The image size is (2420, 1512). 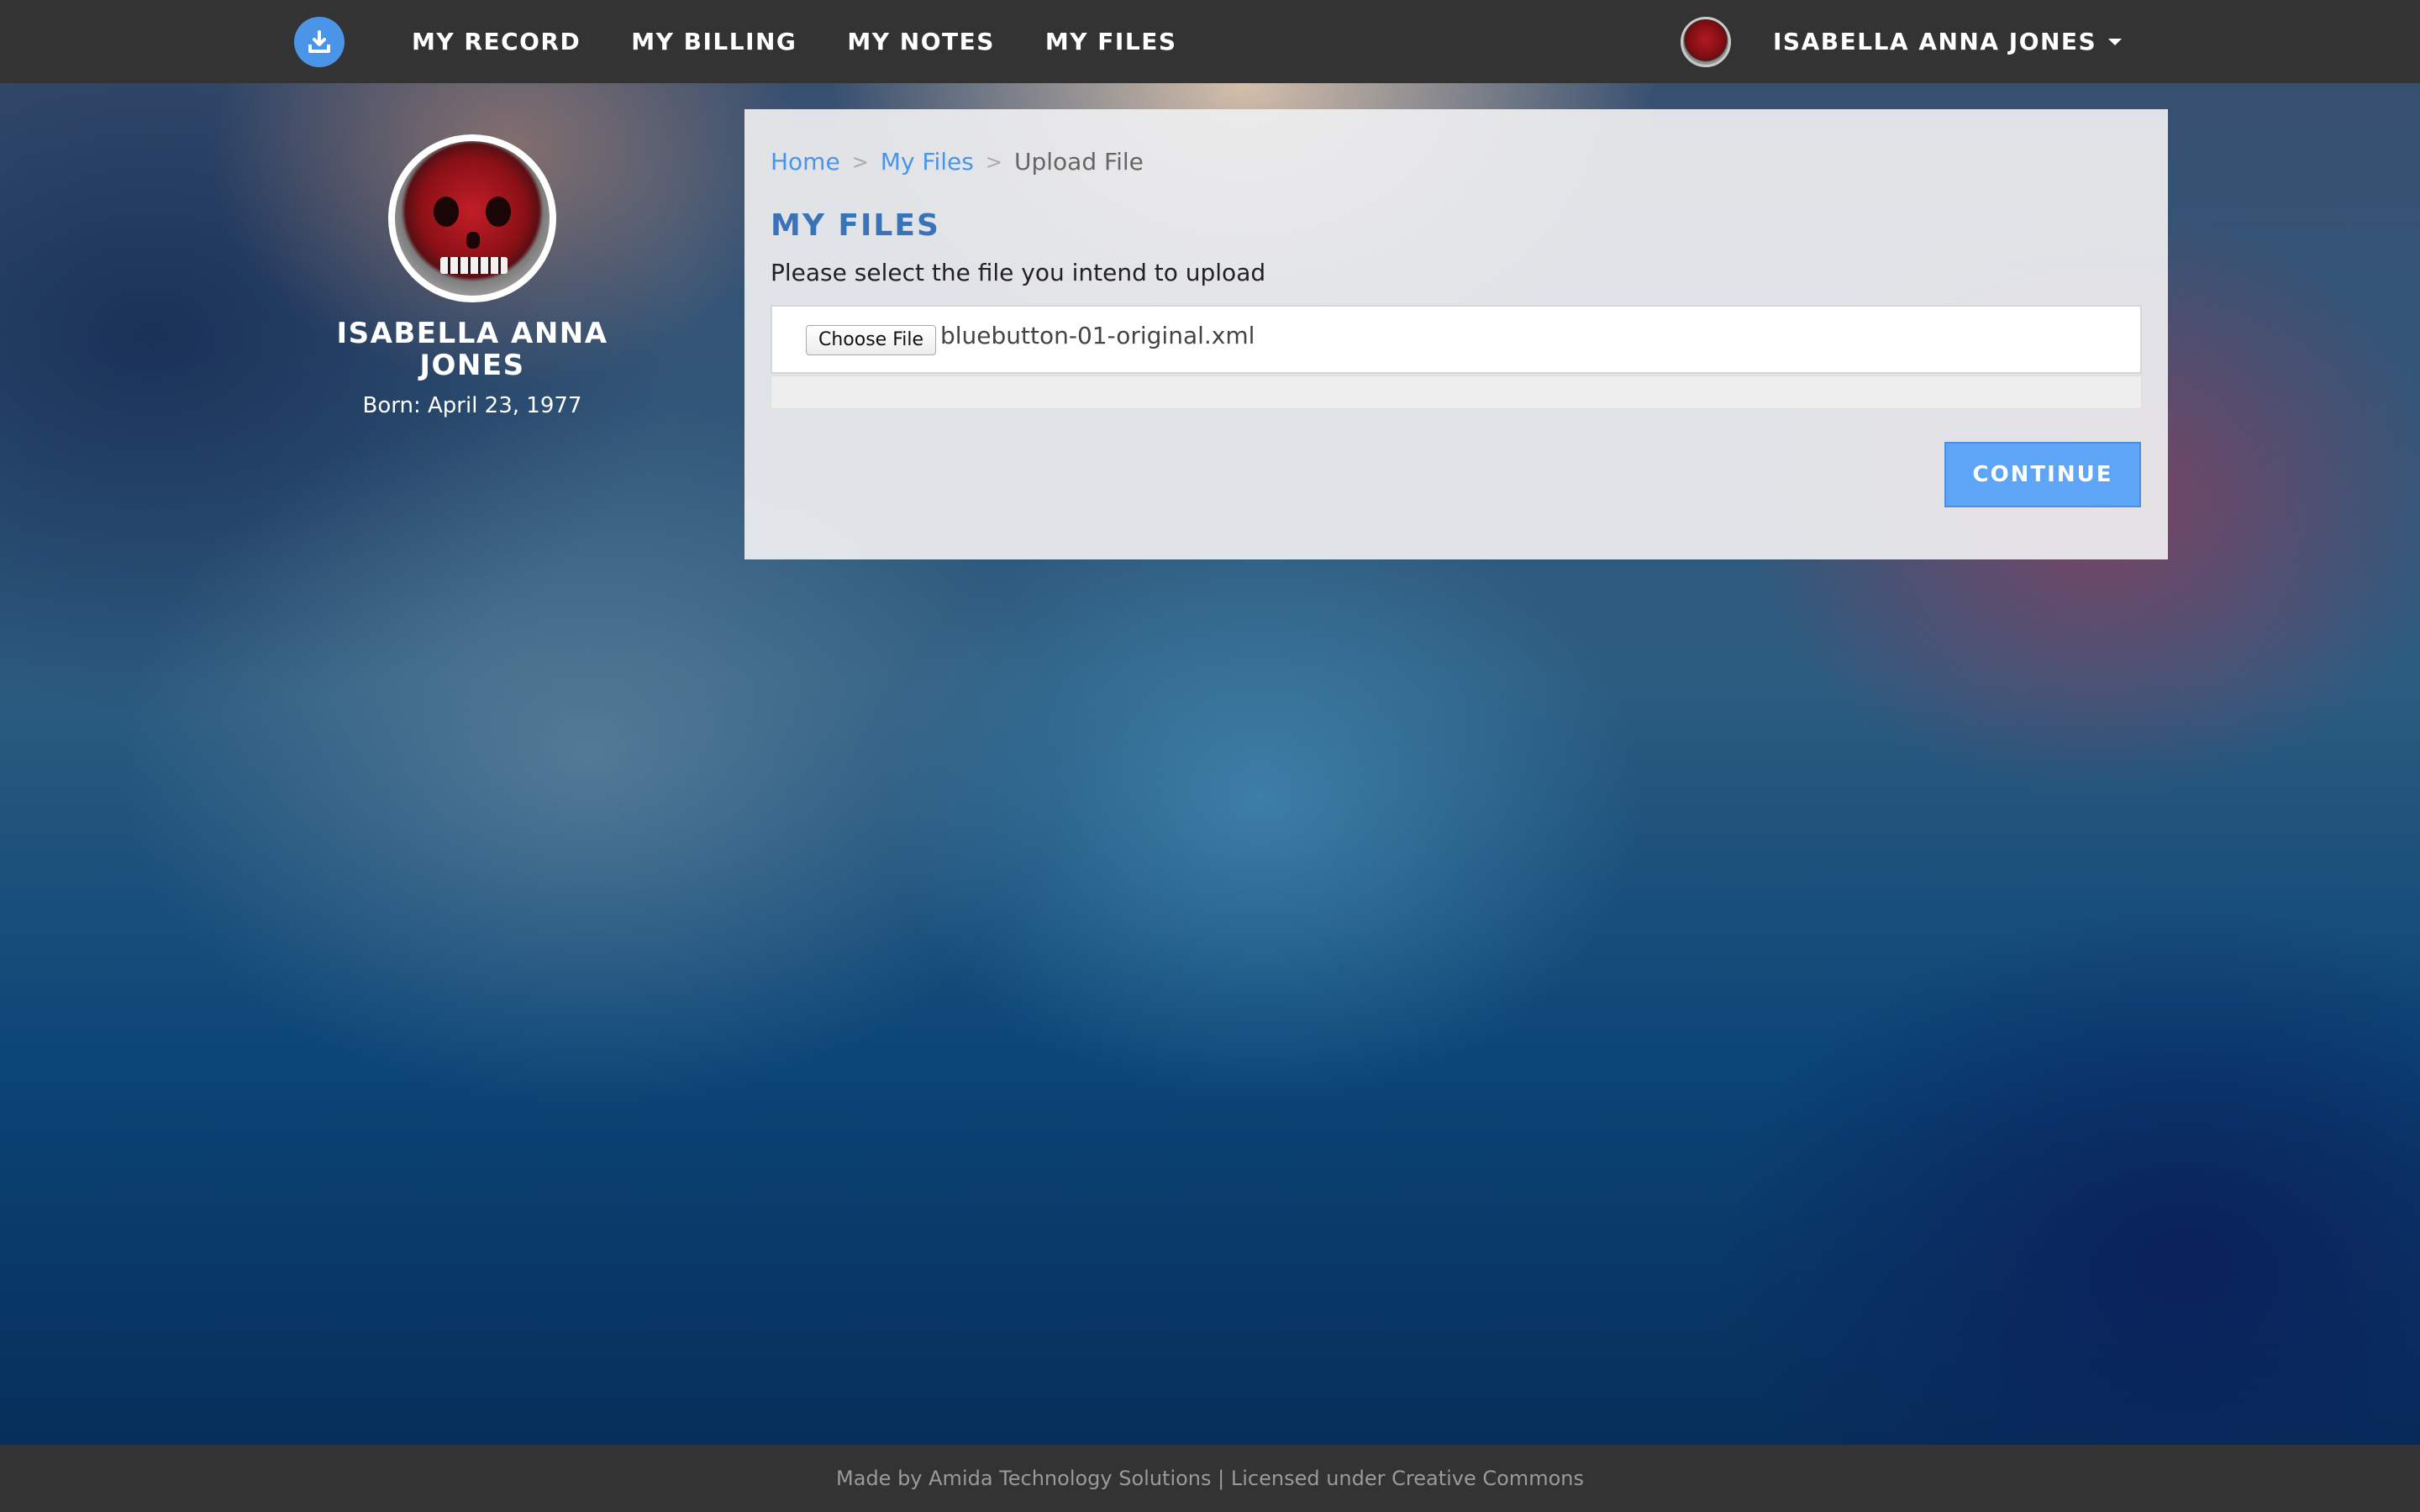 What do you see at coordinates (1456, 392) in the screenshot?
I see `upload-progress-bar` at bounding box center [1456, 392].